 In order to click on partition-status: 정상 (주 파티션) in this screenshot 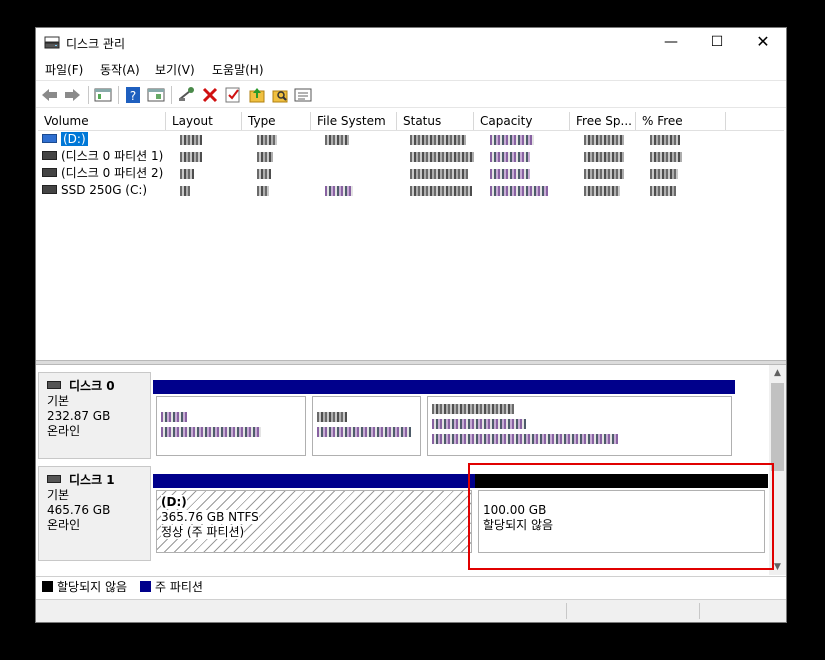, I will do `click(203, 532)`.